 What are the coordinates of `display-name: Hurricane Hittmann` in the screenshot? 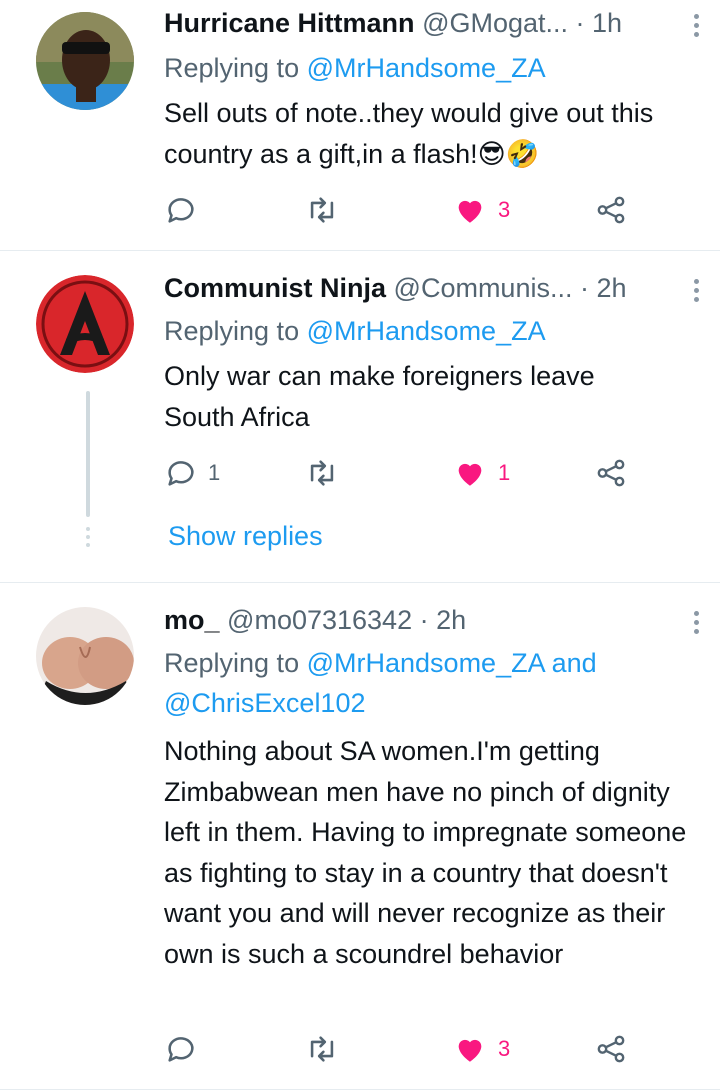 It's located at (289, 23).